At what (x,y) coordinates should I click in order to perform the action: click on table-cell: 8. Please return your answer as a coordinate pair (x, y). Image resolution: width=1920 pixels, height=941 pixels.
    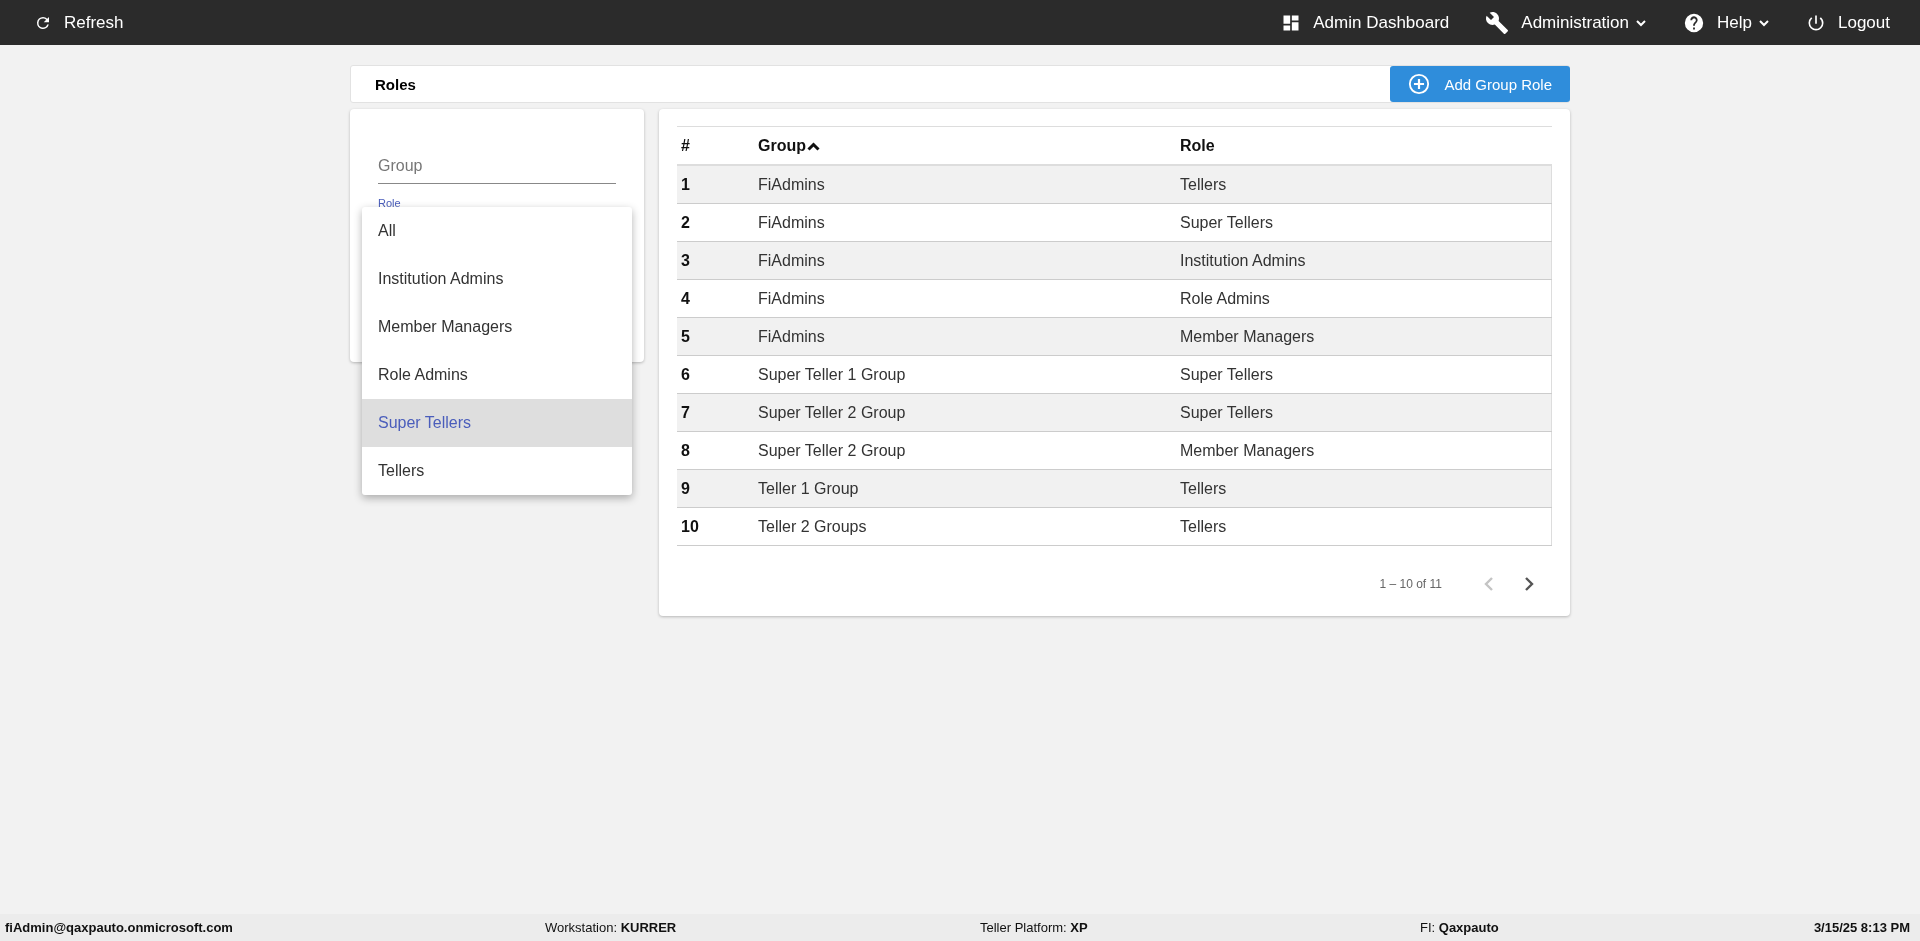
    Looking at the image, I should click on (717, 450).